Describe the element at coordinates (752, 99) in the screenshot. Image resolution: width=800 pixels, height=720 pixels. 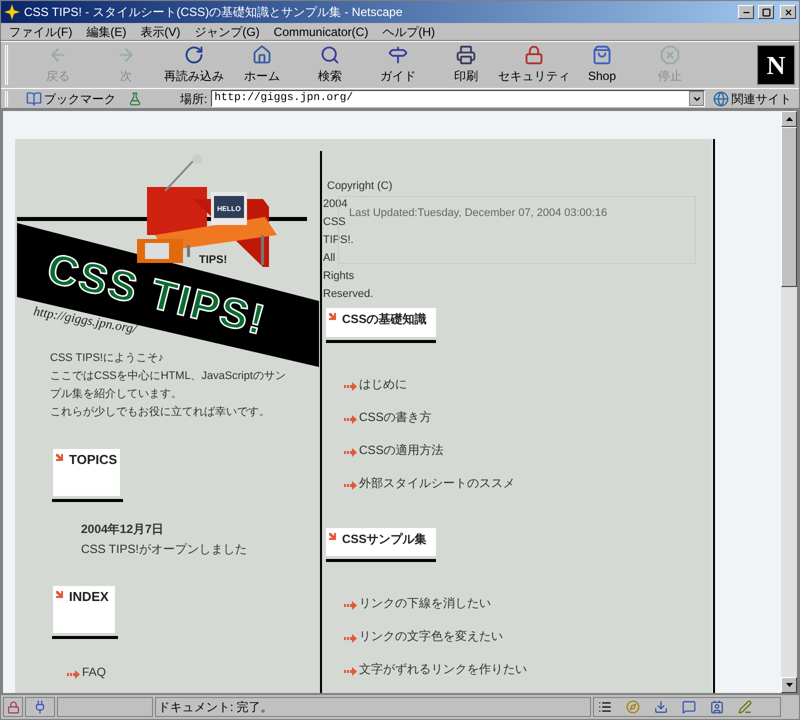
I see `related-sites-button: 関連サイト` at that location.